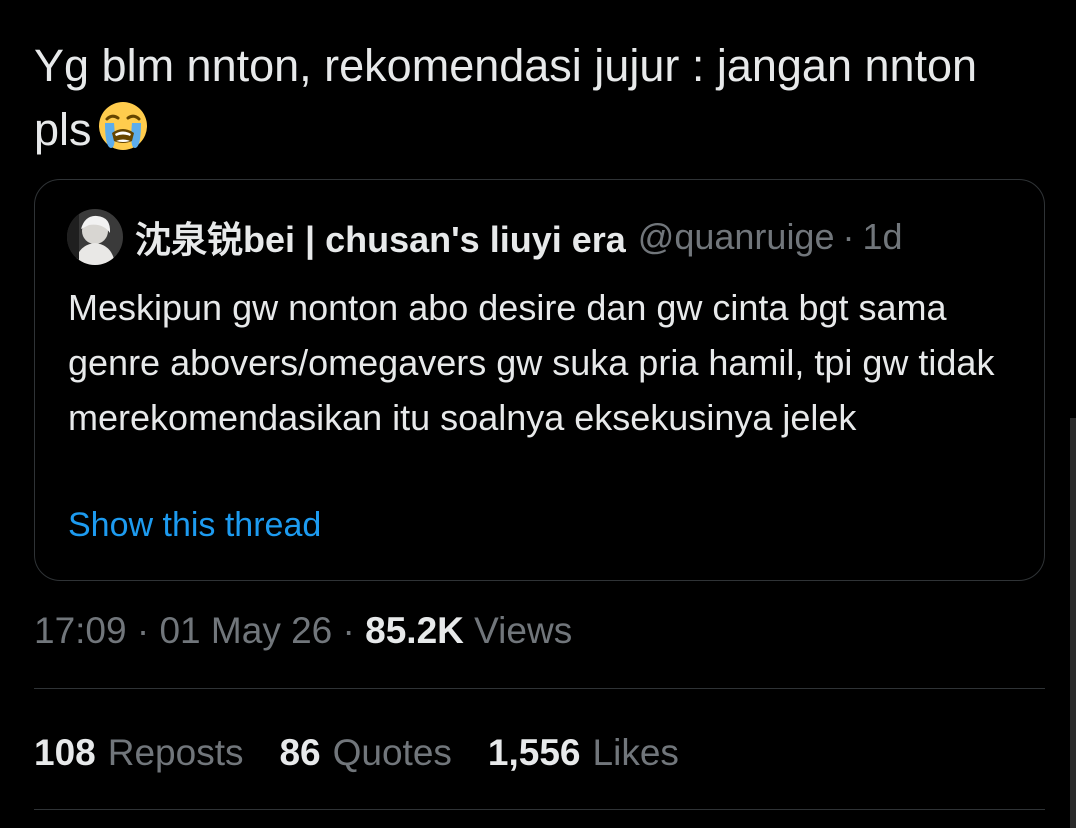  What do you see at coordinates (882, 237) in the screenshot?
I see `quoted-tweet-age: 1d` at bounding box center [882, 237].